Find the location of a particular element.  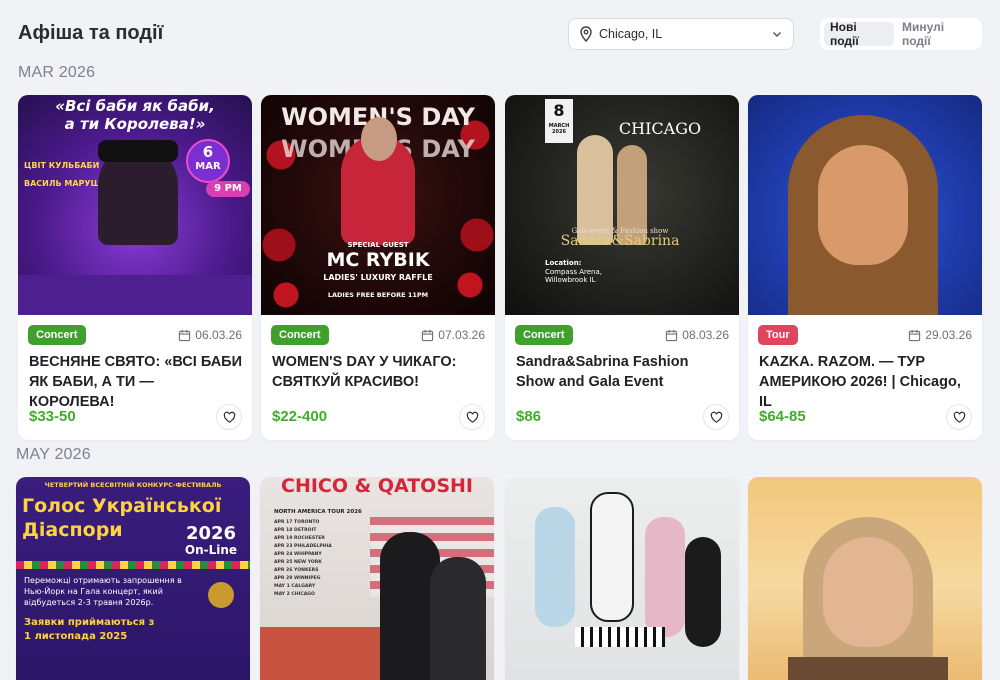

section-heading: MAY 2026 is located at coordinates (53, 454).